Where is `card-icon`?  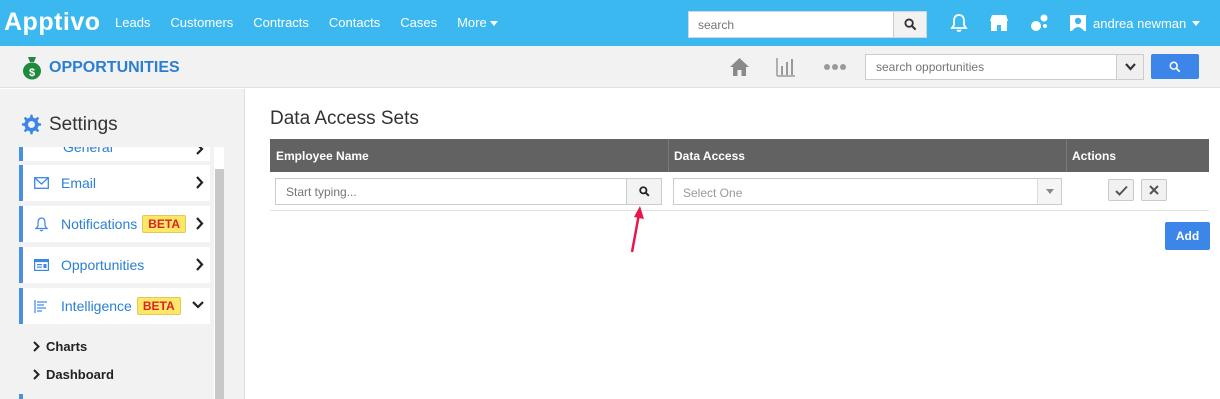 card-icon is located at coordinates (41, 265).